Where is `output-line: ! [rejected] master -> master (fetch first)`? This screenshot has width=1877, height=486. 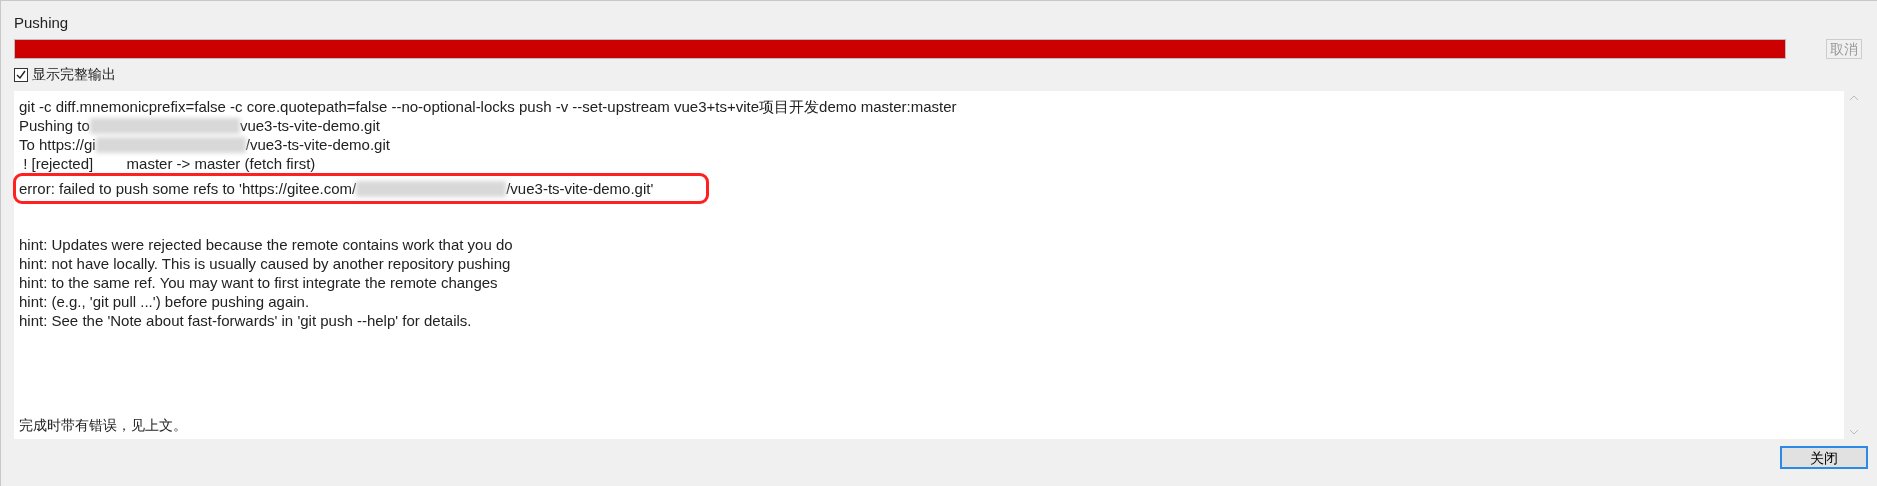
output-line: ! [rejected] master -> master (fetch first) is located at coordinates (169, 163).